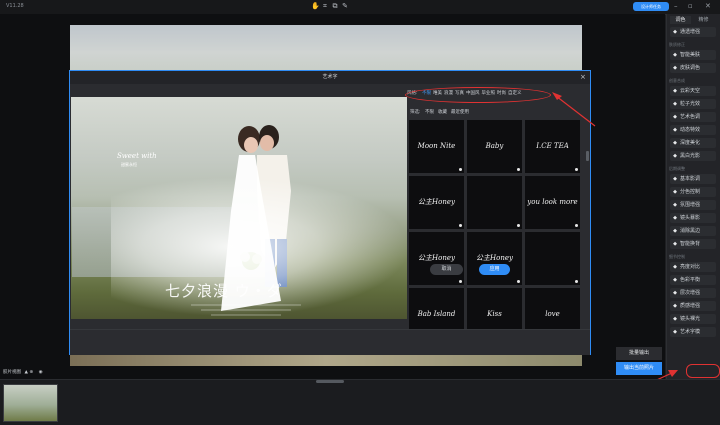 Image resolution: width=720 pixels, height=425 pixels. I want to click on star-icon: ◆, so click(675, 32).